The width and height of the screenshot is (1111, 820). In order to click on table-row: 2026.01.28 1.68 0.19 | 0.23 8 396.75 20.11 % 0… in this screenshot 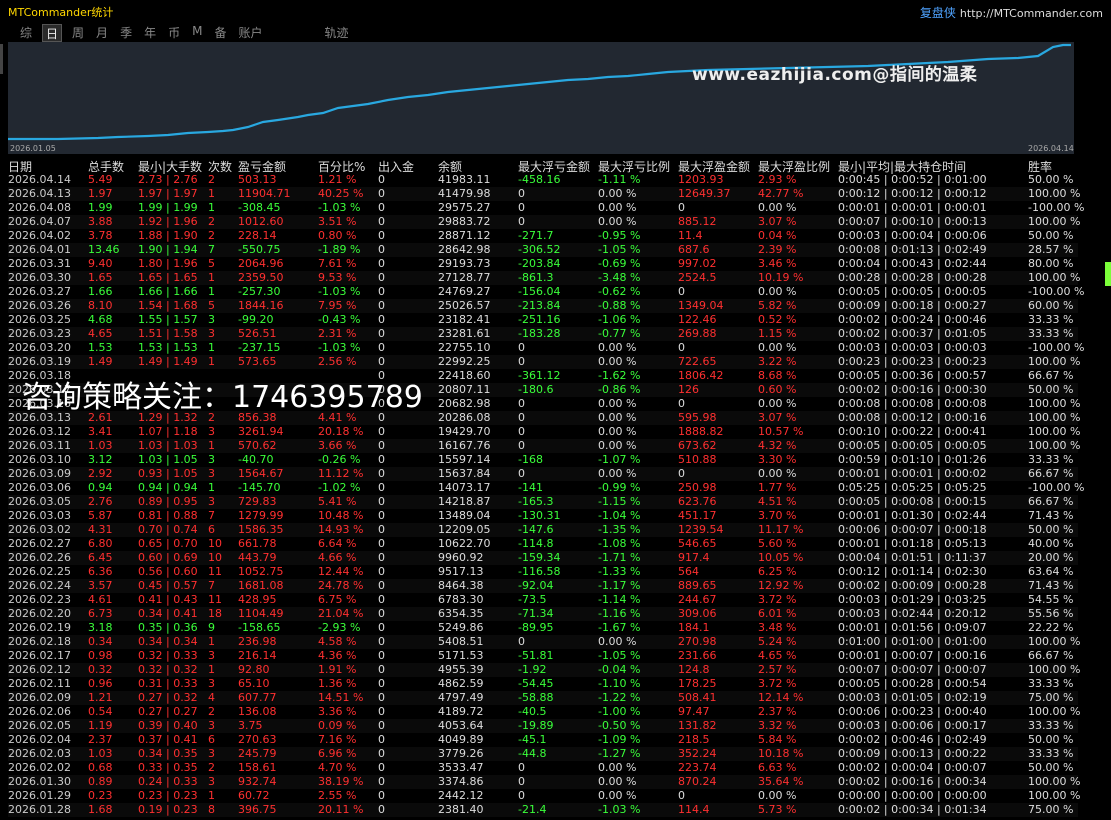, I will do `click(543, 810)`.